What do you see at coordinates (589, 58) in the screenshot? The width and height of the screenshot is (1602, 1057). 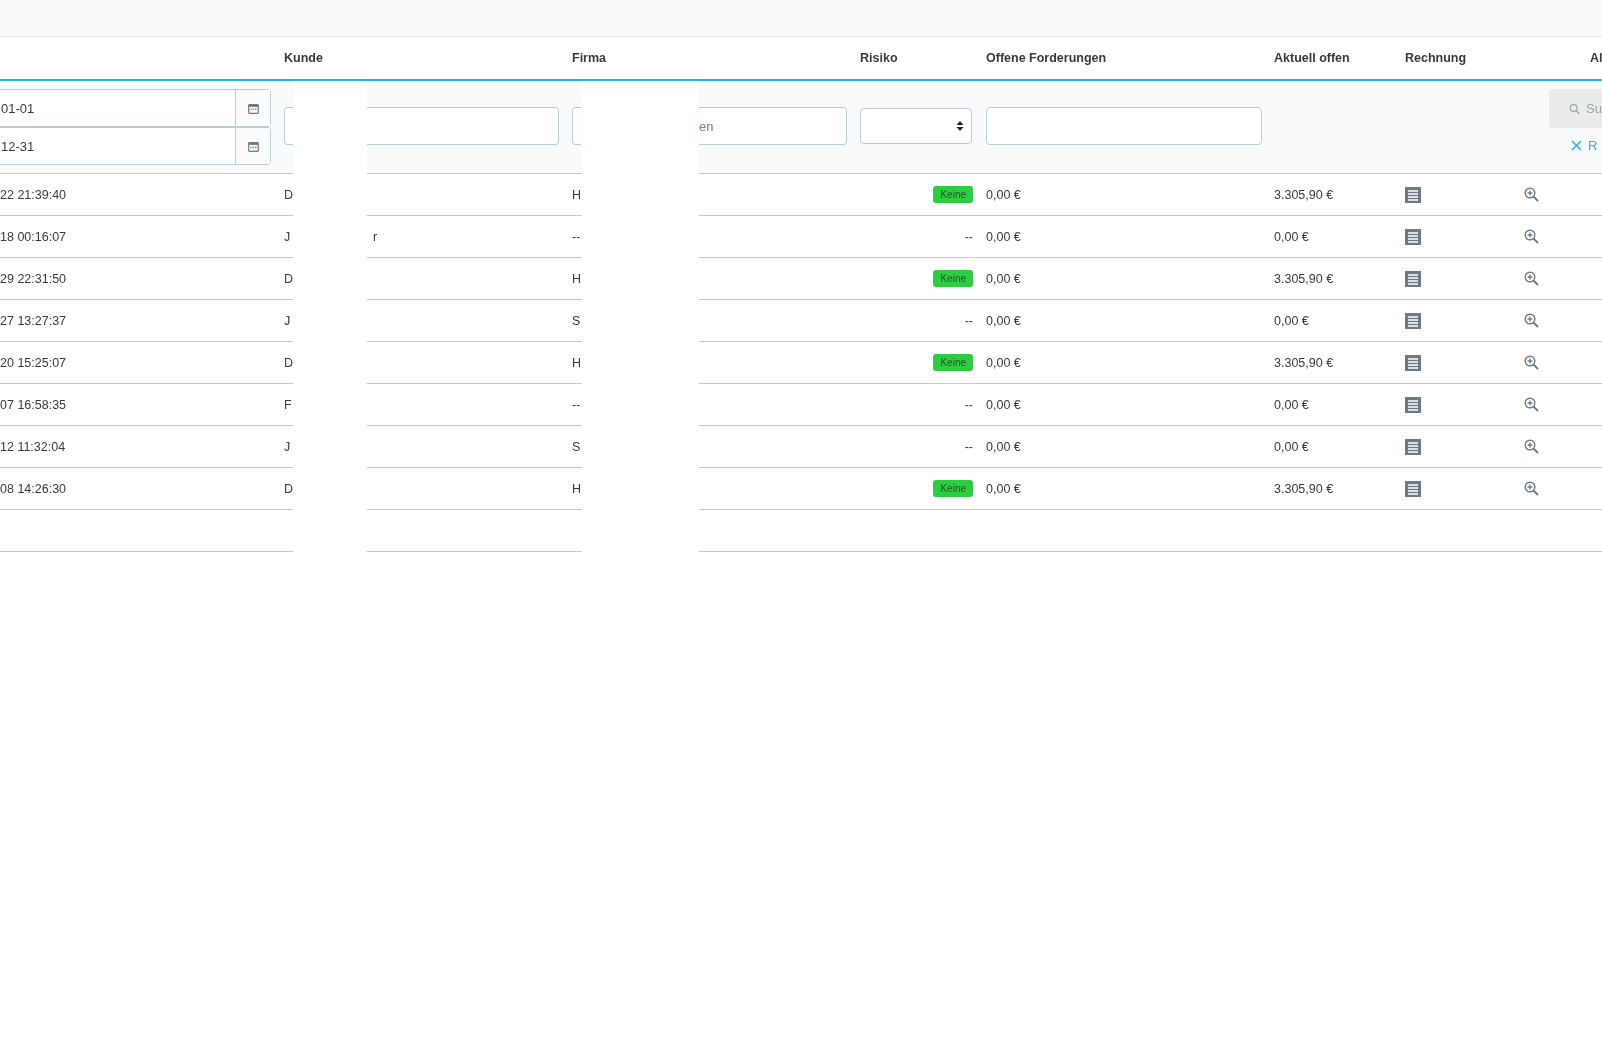 I see `column-header: Firma` at bounding box center [589, 58].